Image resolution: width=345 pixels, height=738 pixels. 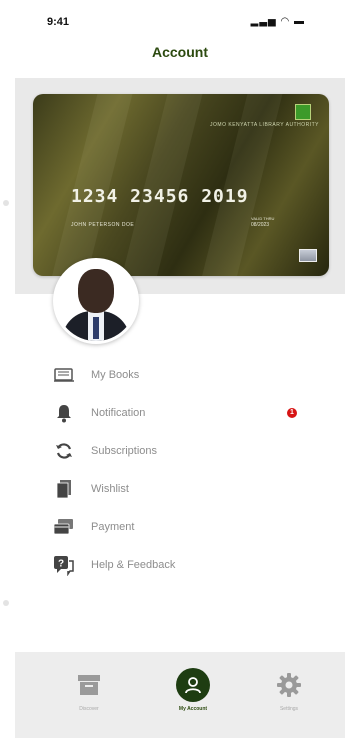 I want to click on menu-item-help-feedback: ? Help & Feedback, so click(x=183, y=565).